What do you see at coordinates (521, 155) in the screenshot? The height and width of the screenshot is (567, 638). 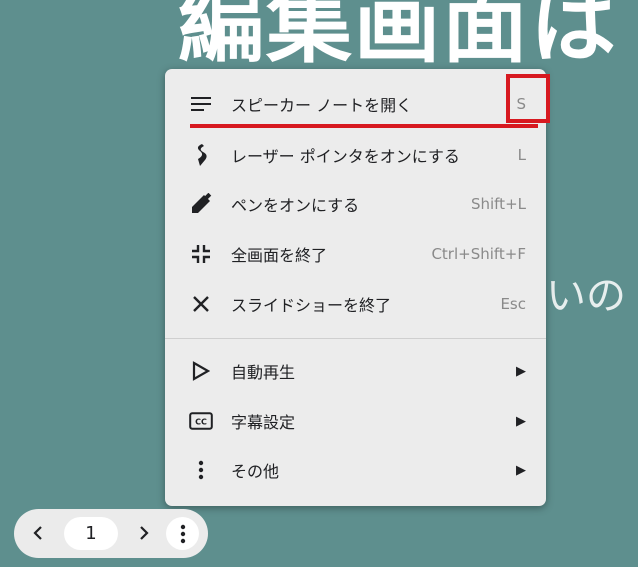 I see `shortcut-text: L` at bounding box center [521, 155].